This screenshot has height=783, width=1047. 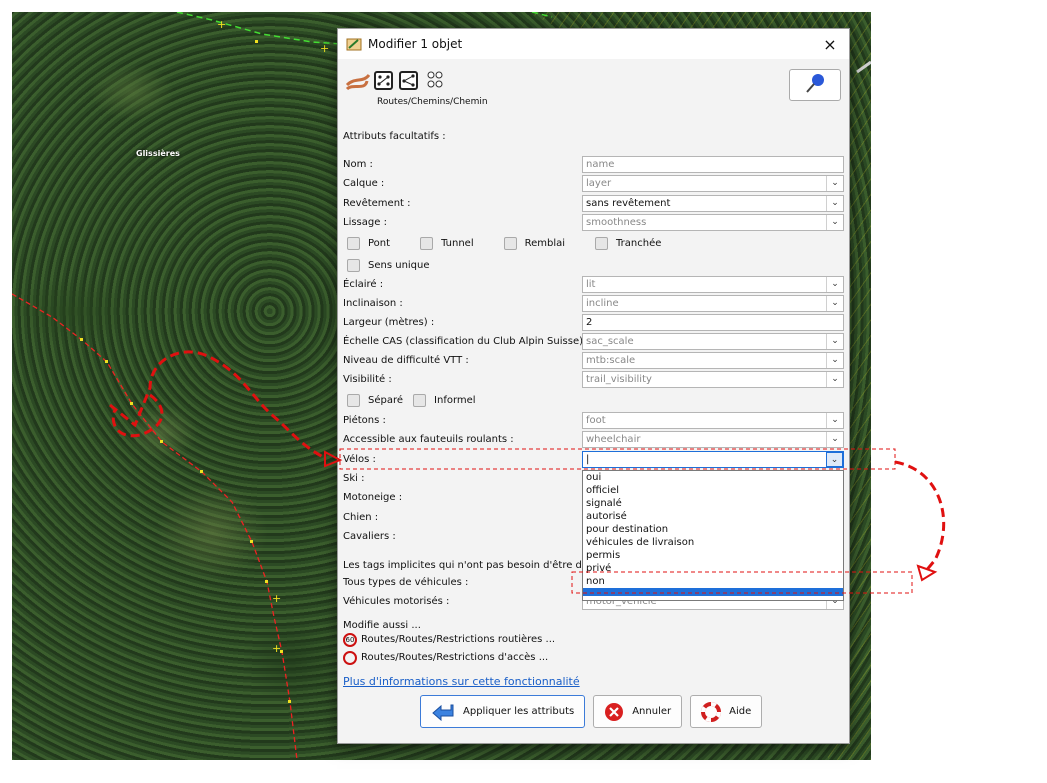 I want to click on map-crosshair-4: +, so click(x=276, y=598).